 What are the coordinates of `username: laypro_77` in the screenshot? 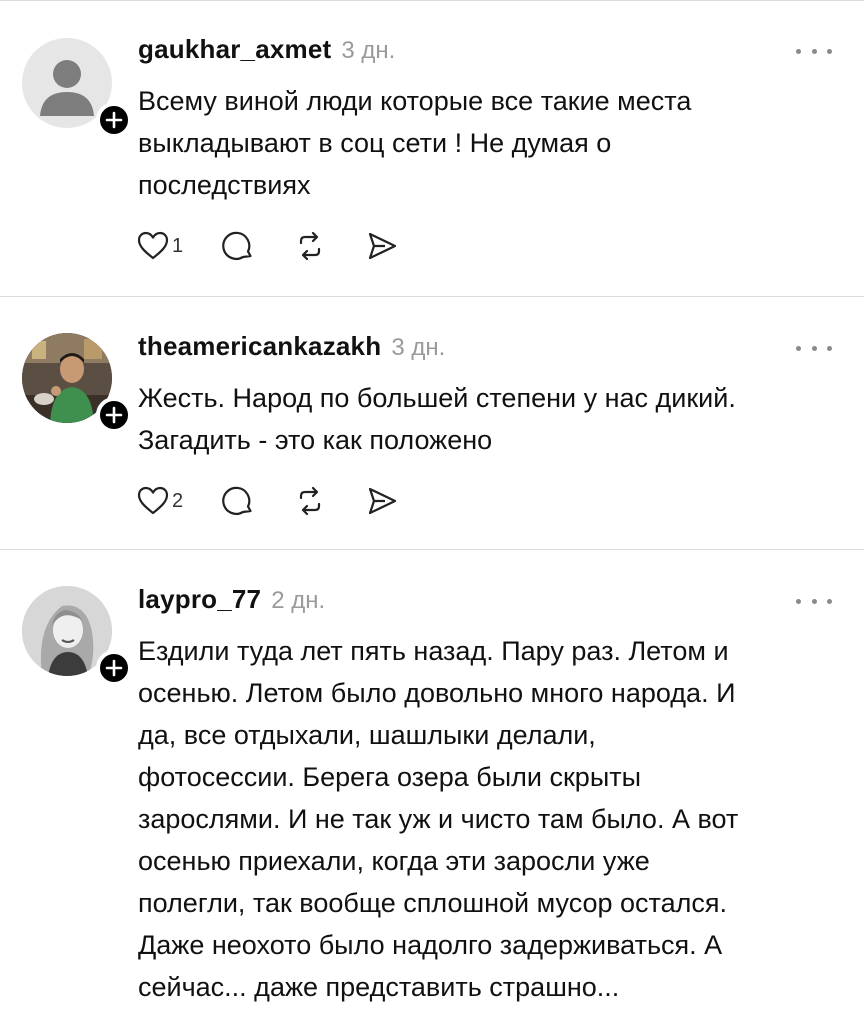 It's located at (199, 599).